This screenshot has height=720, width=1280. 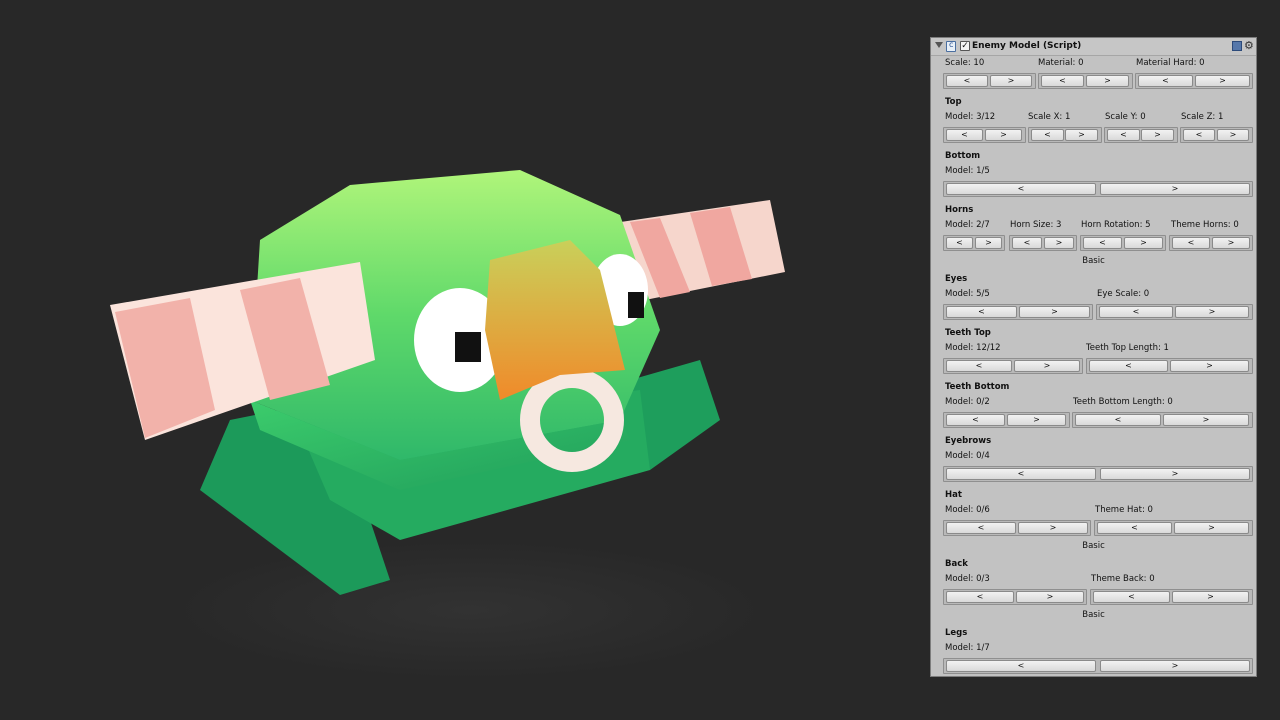 What do you see at coordinates (1222, 81) in the screenshot?
I see `material-hard-next-button: >` at bounding box center [1222, 81].